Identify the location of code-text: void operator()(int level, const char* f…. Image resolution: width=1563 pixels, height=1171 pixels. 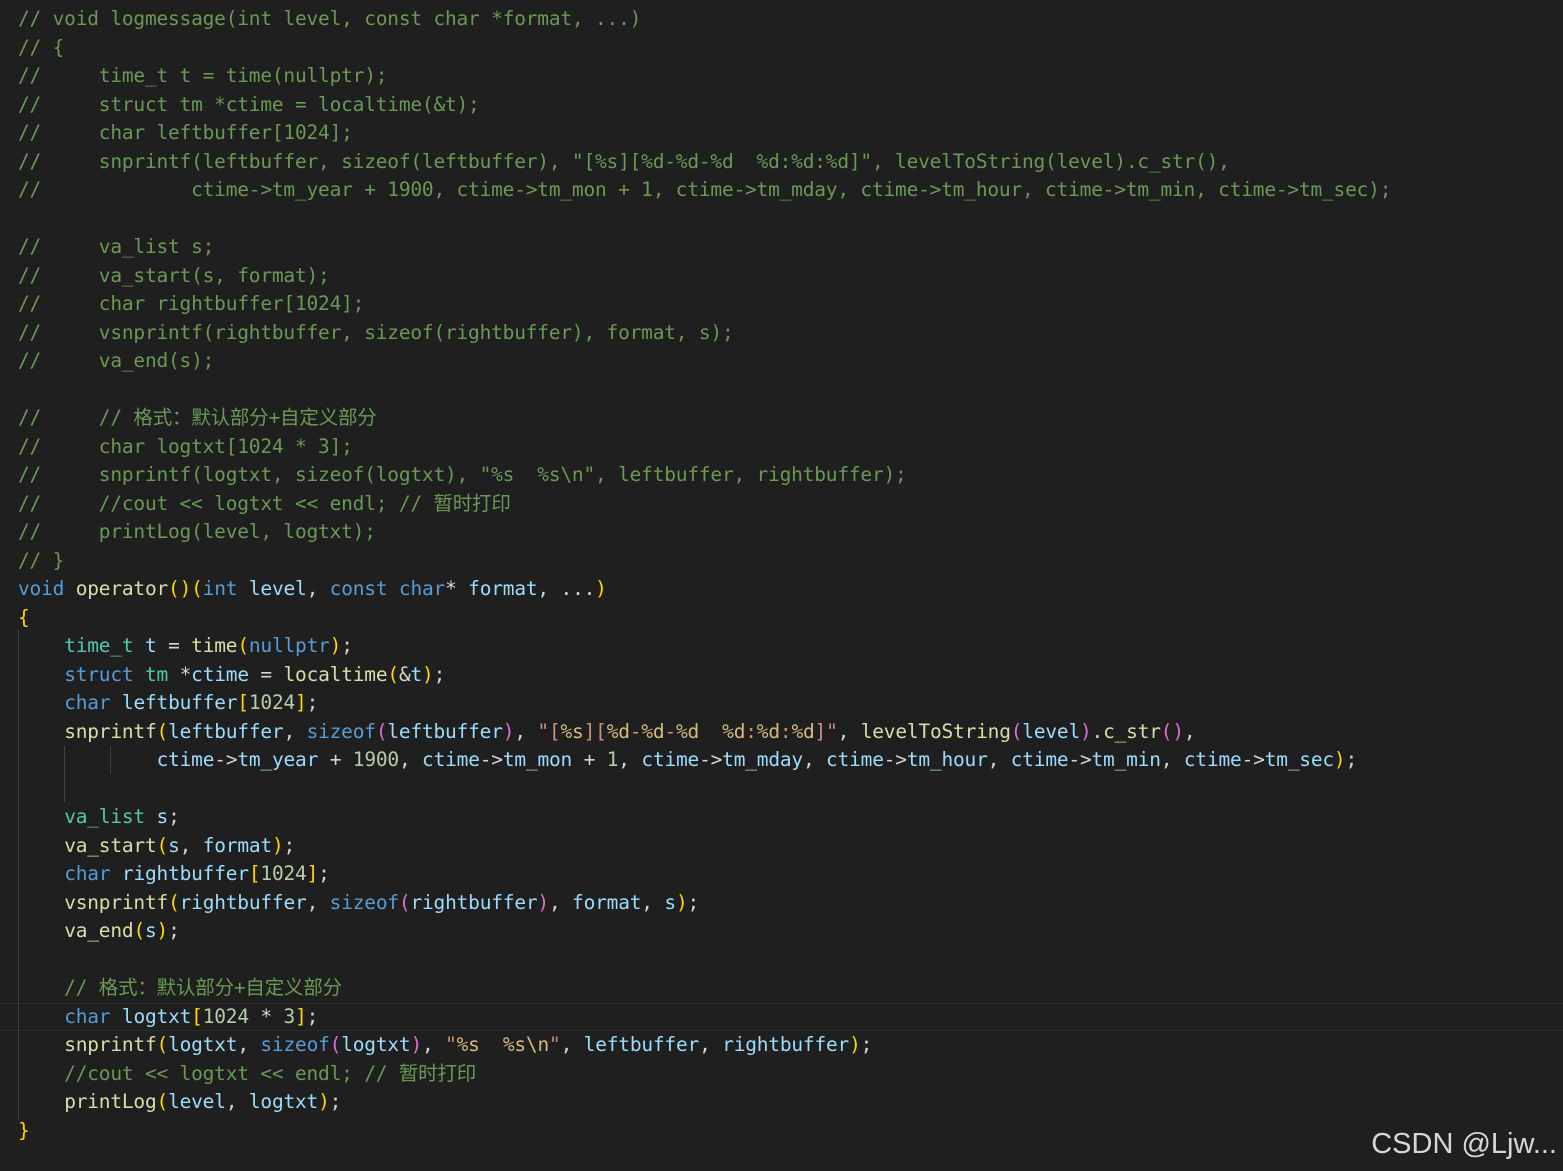
(312, 588).